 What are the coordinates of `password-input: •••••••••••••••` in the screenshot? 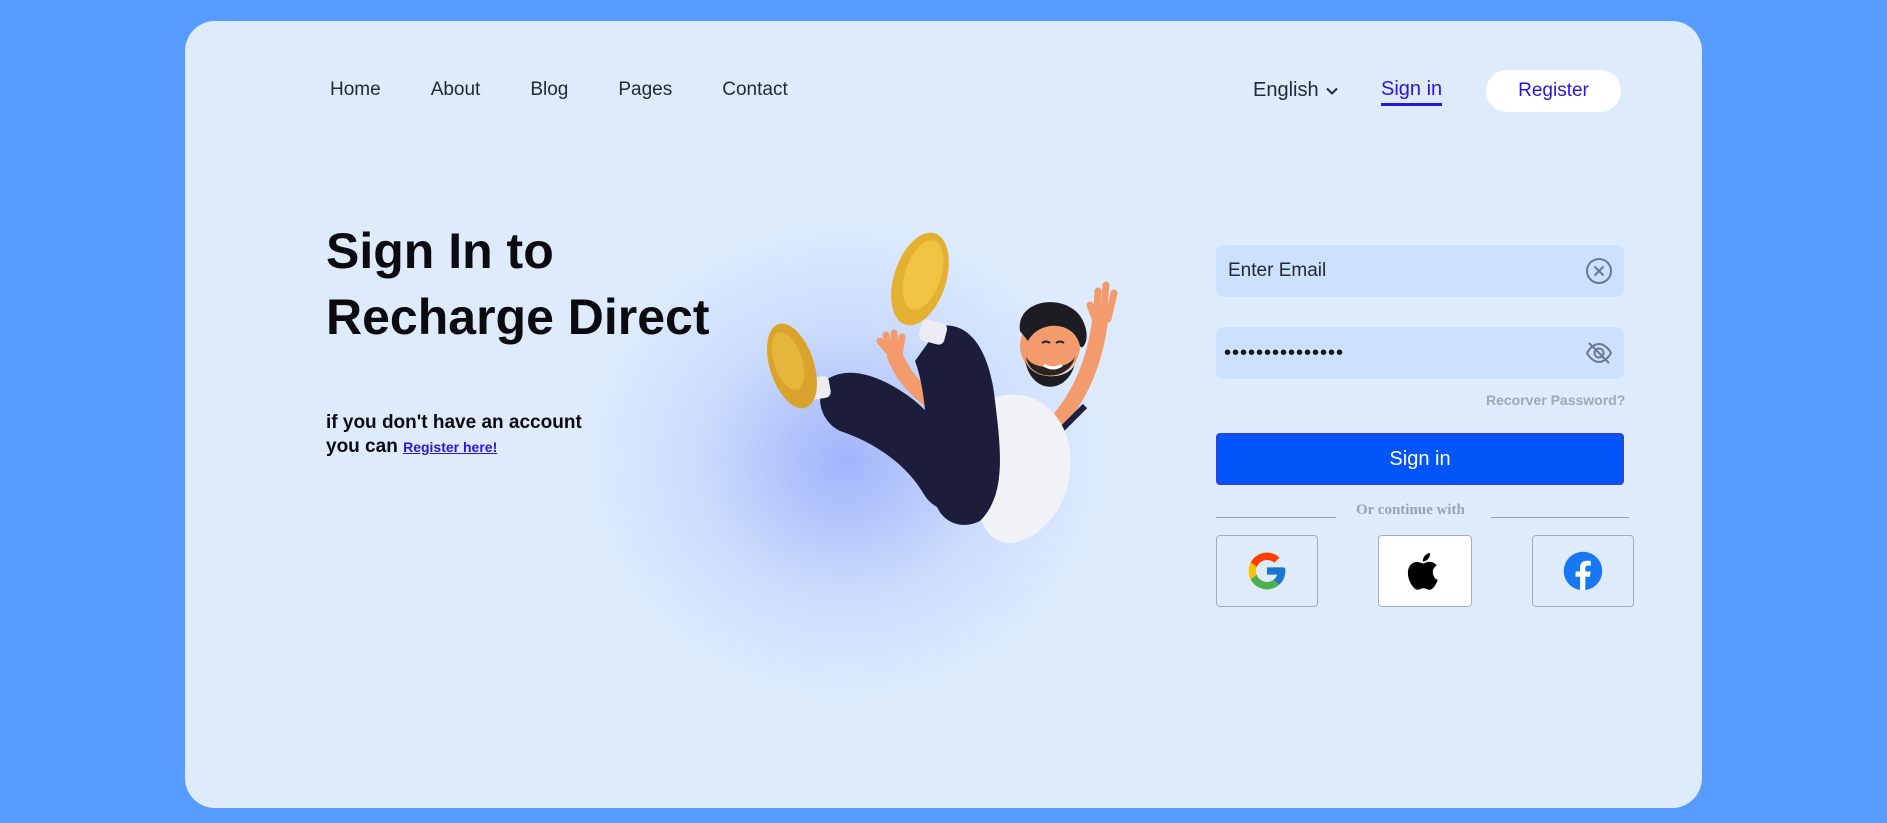 It's located at (1400, 353).